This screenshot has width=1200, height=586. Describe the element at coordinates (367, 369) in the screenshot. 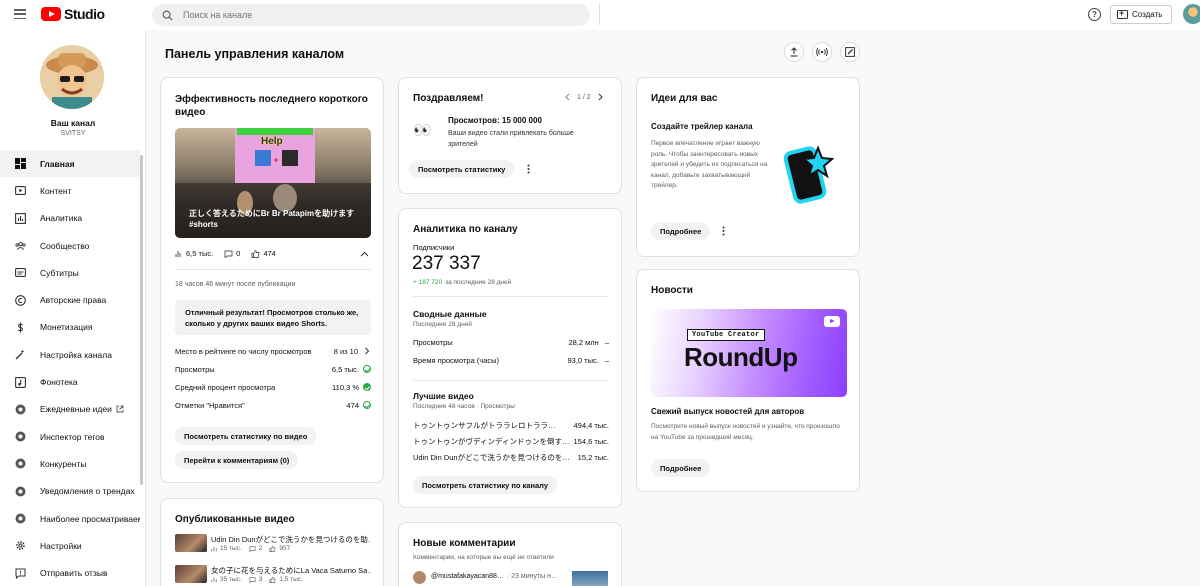

I see `check-circle-icon` at that location.